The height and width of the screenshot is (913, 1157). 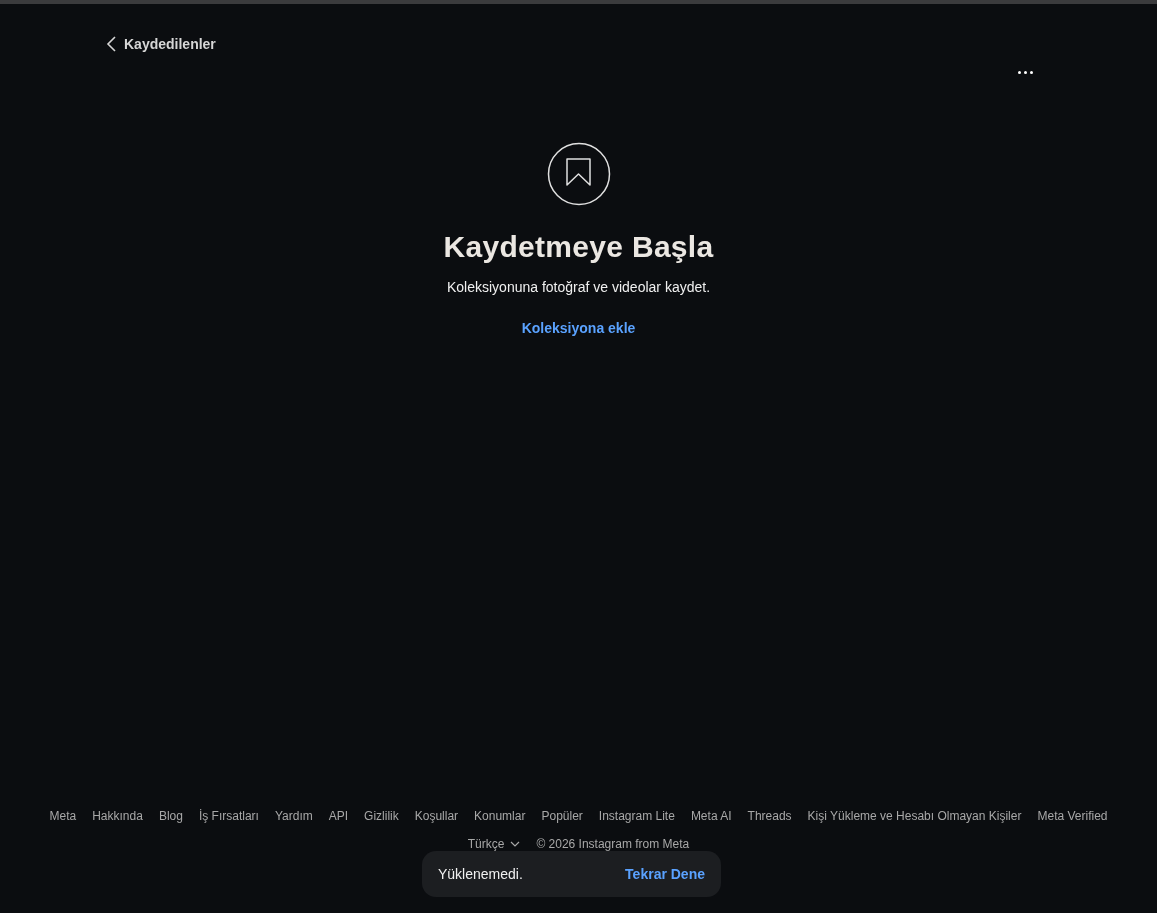 What do you see at coordinates (112, 44) in the screenshot?
I see `back-icon` at bounding box center [112, 44].